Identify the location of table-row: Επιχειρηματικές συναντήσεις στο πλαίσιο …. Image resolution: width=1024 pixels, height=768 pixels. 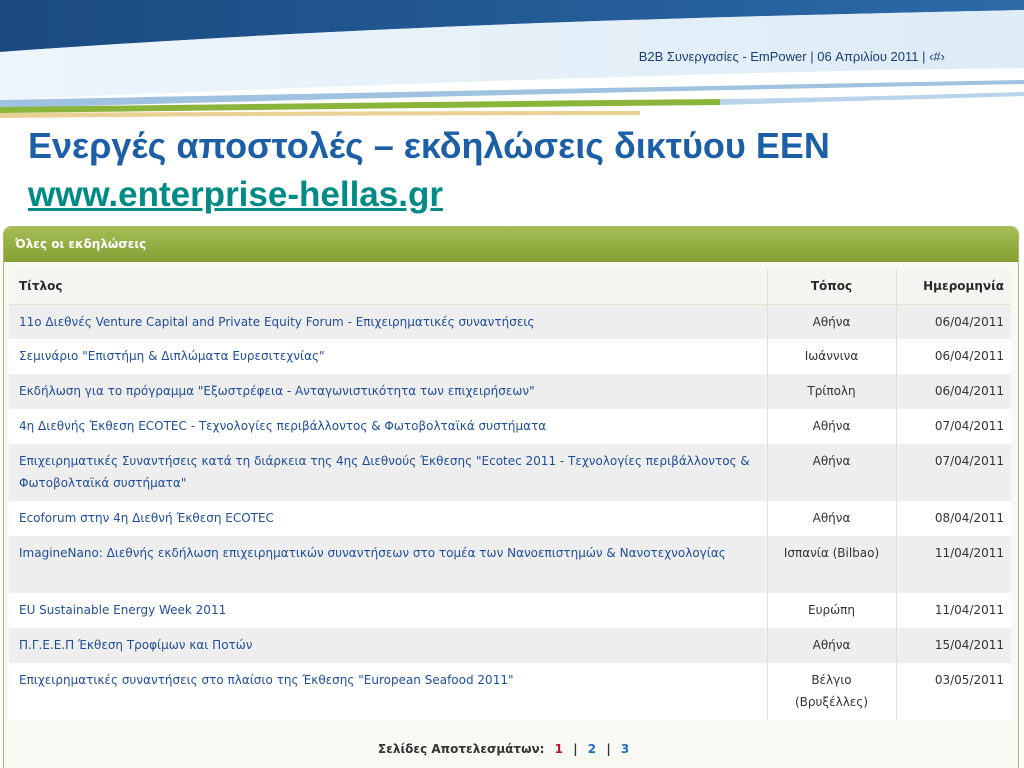
(510, 691).